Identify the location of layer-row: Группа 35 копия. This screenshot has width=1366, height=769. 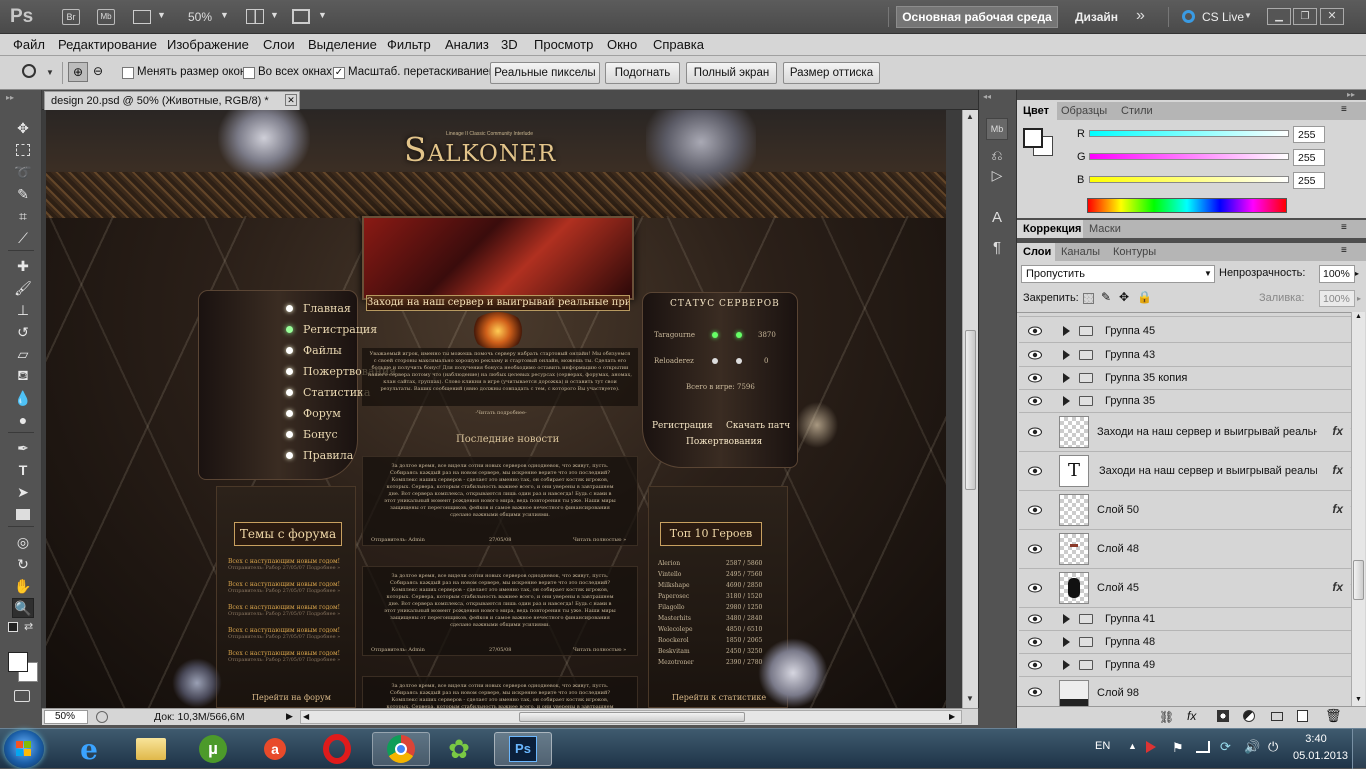
(1185, 378).